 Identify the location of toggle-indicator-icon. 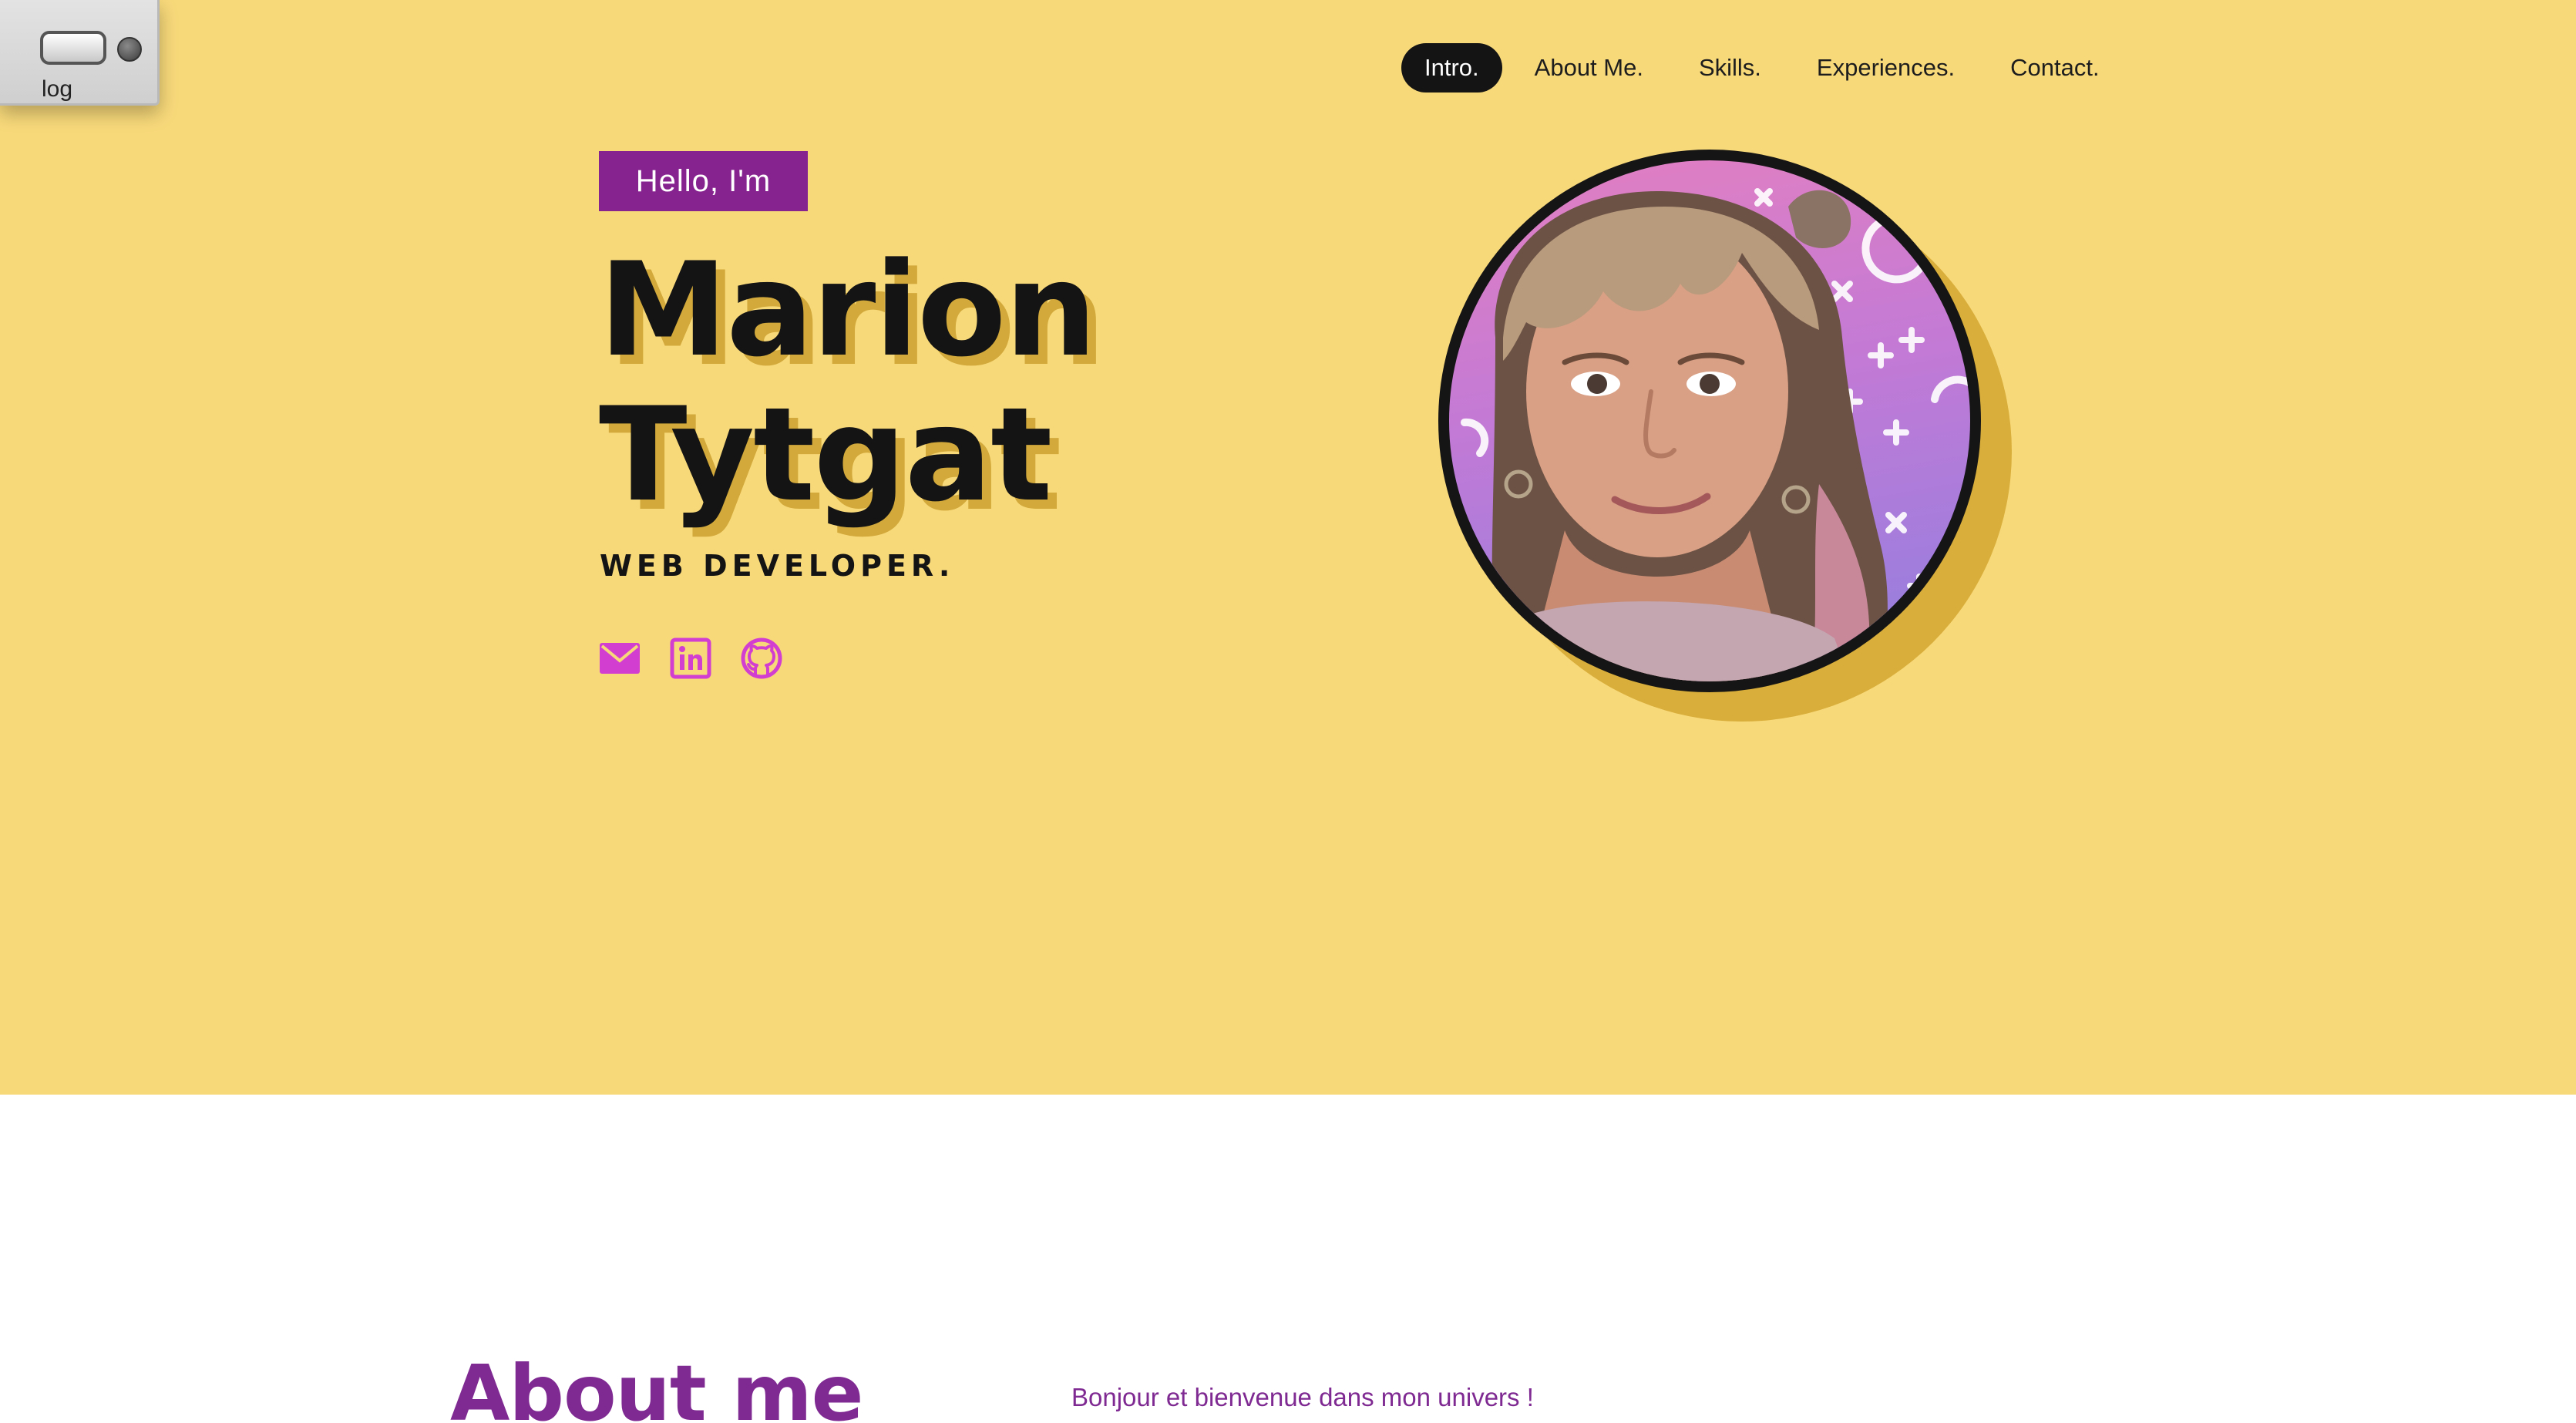
(129, 49).